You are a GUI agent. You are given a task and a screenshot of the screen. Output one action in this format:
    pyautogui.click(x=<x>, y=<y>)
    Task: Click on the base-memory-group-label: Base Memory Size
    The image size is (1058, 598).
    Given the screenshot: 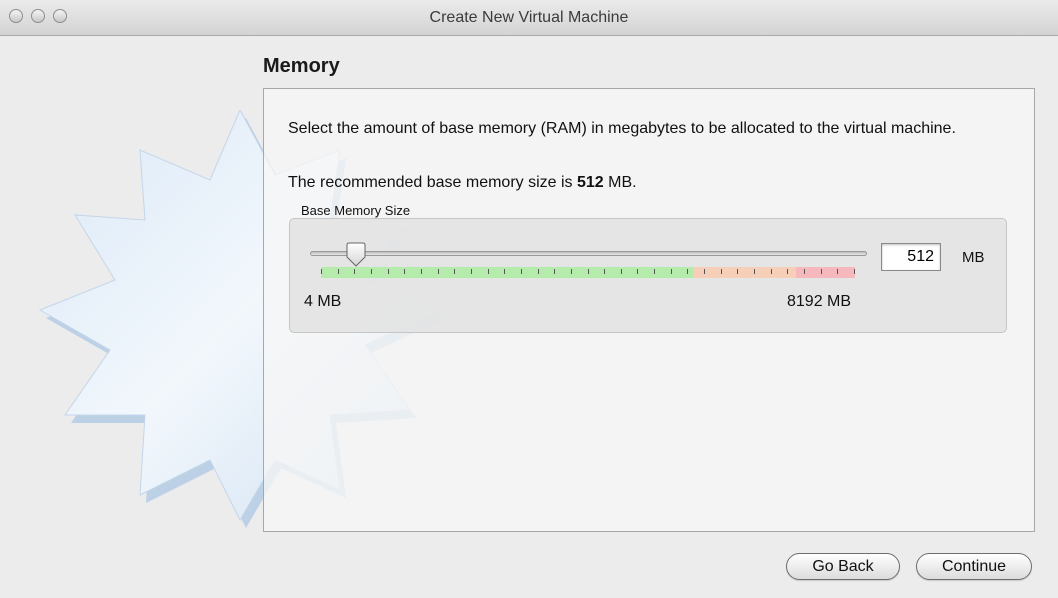 What is the action you would take?
    pyautogui.click(x=356, y=210)
    